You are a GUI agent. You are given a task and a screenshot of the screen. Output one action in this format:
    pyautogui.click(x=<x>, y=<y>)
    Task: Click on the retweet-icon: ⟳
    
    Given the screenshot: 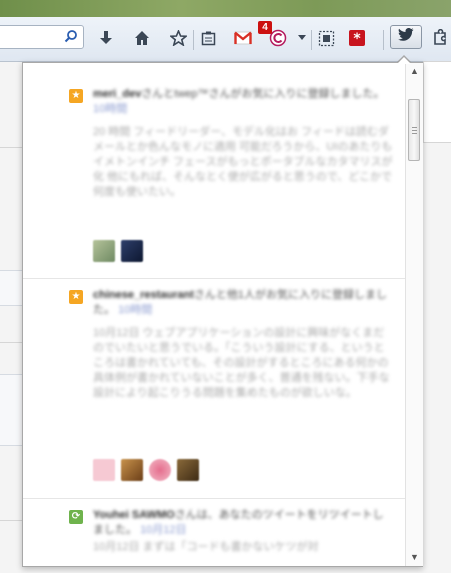 What is the action you would take?
    pyautogui.click(x=76, y=517)
    